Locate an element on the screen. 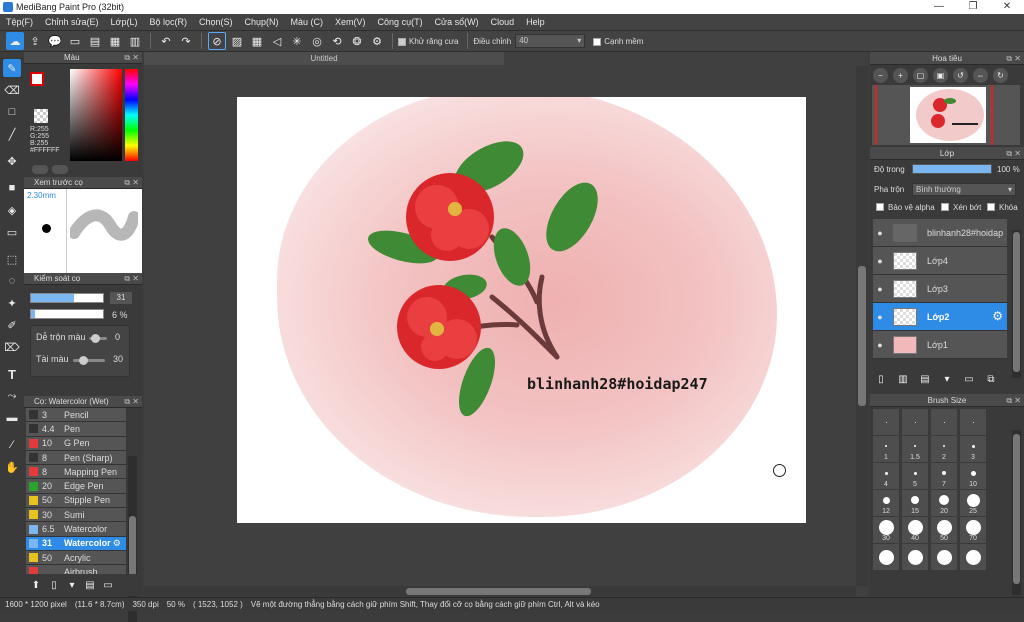 This screenshot has width=1024, height=622. brush-list-item: 50 Acrylic is located at coordinates (76, 558).